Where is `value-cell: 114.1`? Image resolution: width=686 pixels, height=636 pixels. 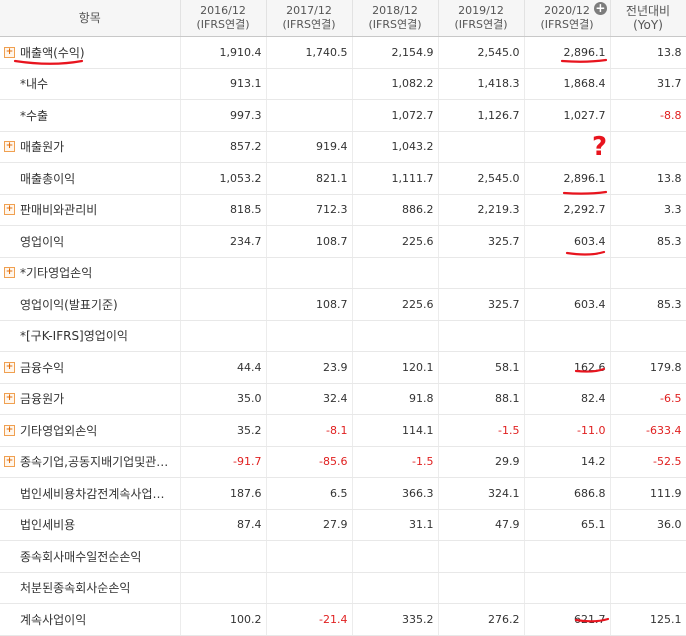
value-cell: 114.1 is located at coordinates (395, 430).